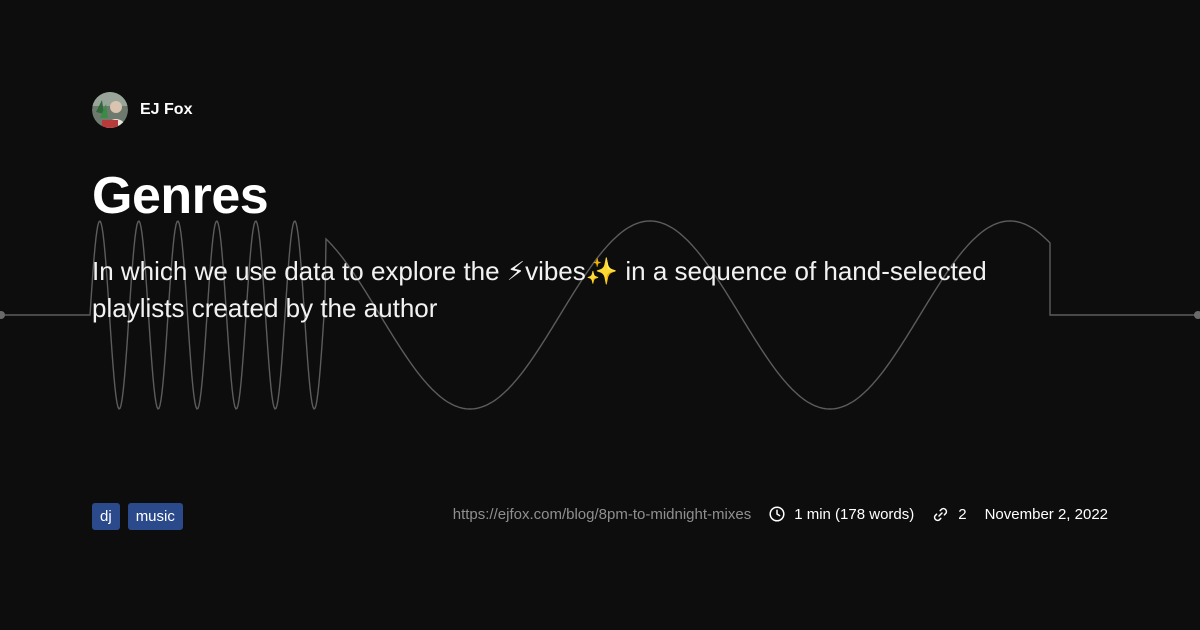 The width and height of the screenshot is (1200, 630). Describe the element at coordinates (941, 514) in the screenshot. I see `link-icon` at that location.